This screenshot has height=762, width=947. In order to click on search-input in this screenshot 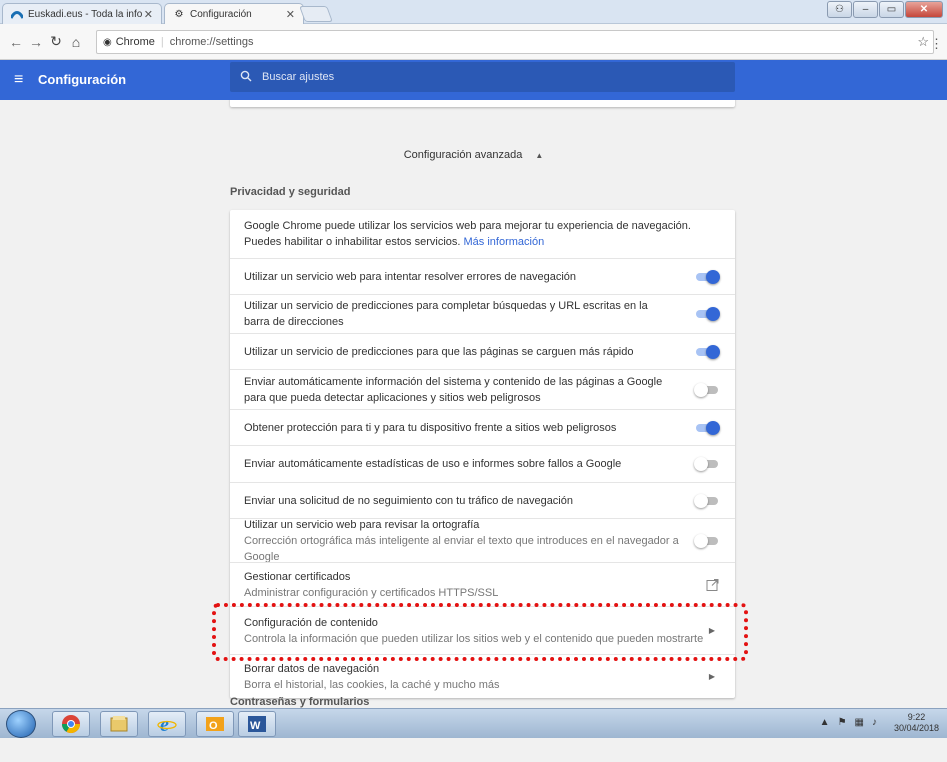, I will do `click(482, 77)`.